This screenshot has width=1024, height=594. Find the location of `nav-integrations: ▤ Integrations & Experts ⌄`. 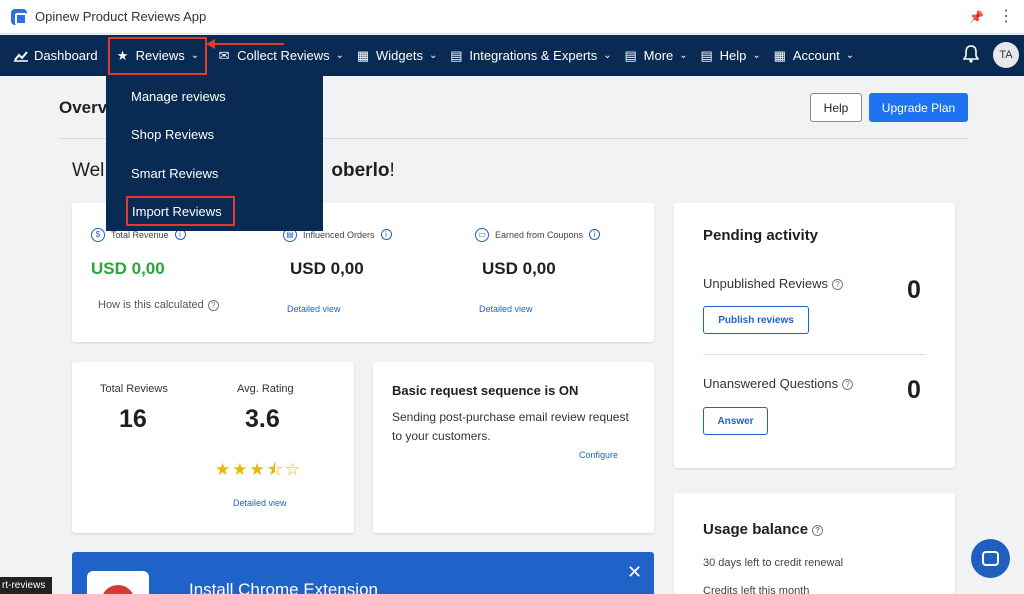

nav-integrations: ▤ Integrations & Experts ⌄ is located at coordinates (530, 55).